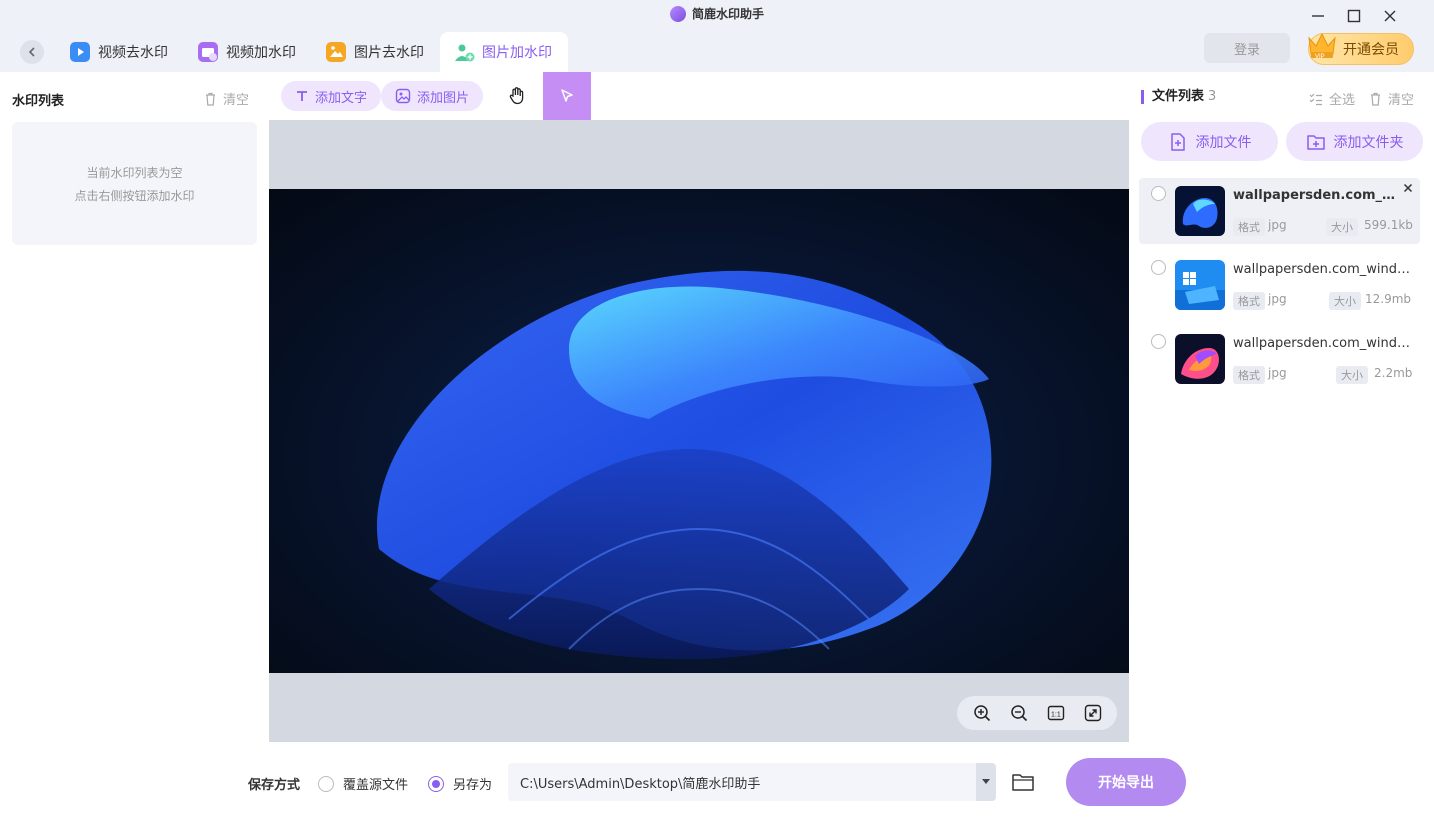  I want to click on add-file-icon, so click(1177, 141).